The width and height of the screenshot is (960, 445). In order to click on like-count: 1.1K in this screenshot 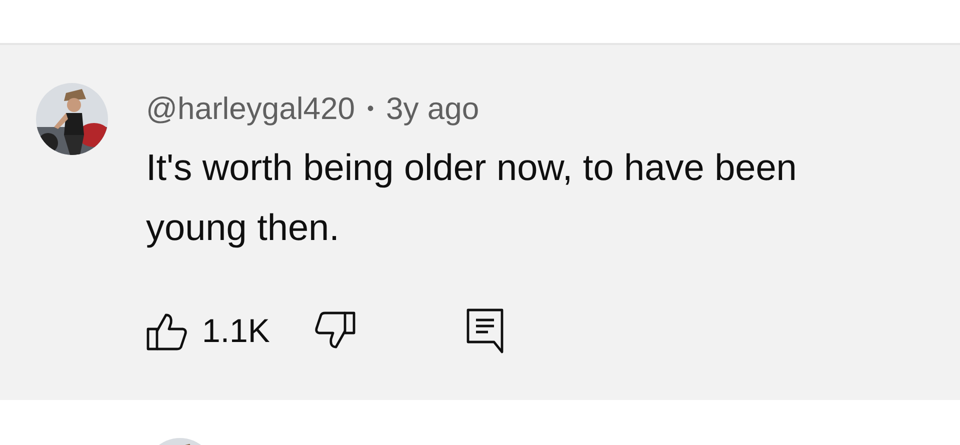, I will do `click(236, 331)`.